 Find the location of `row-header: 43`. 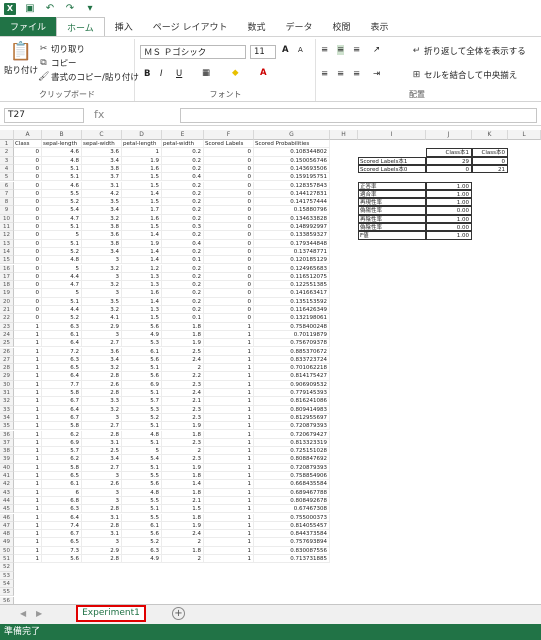

row-header: 43 is located at coordinates (7, 492).